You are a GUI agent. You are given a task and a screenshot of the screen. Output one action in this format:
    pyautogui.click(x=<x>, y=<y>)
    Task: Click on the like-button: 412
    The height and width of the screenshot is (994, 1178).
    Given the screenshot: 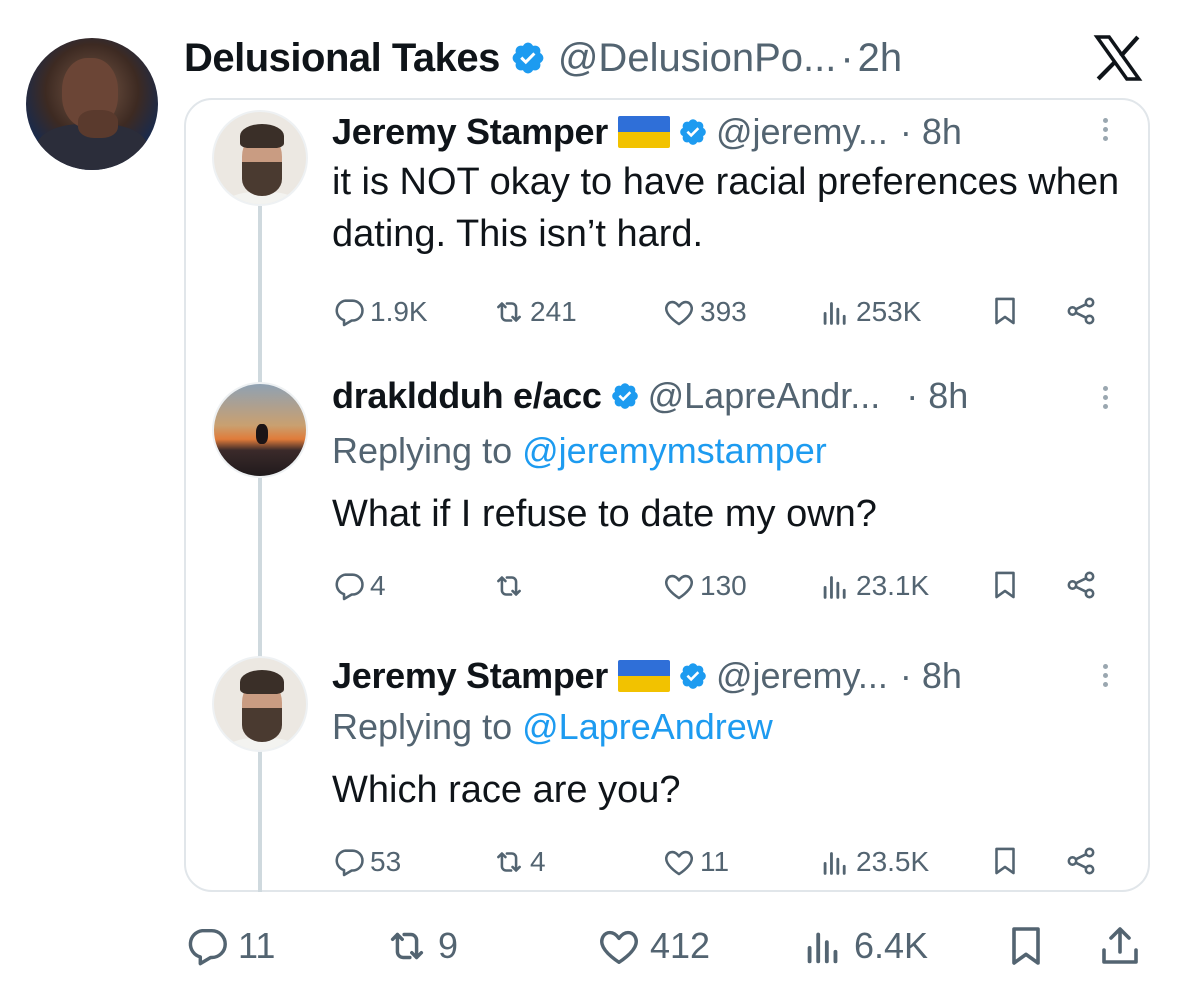 What is the action you would take?
    pyautogui.click(x=653, y=946)
    